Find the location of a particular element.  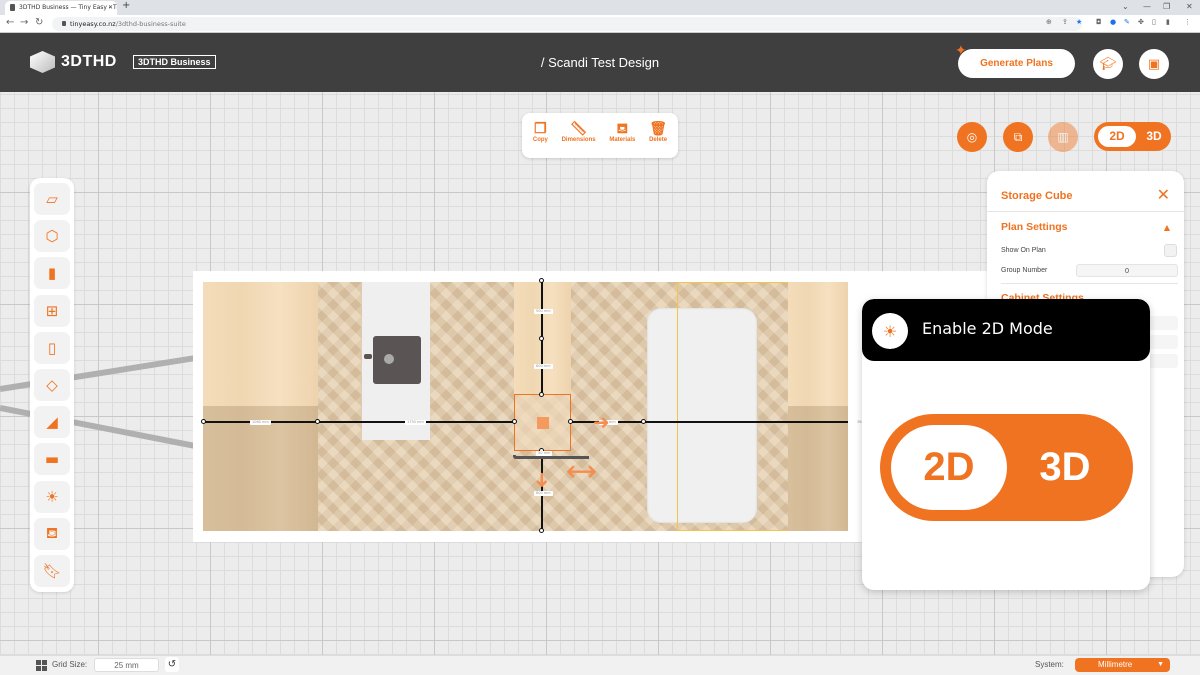

delete-button: 🗑︎ Delete is located at coordinates (658, 135).